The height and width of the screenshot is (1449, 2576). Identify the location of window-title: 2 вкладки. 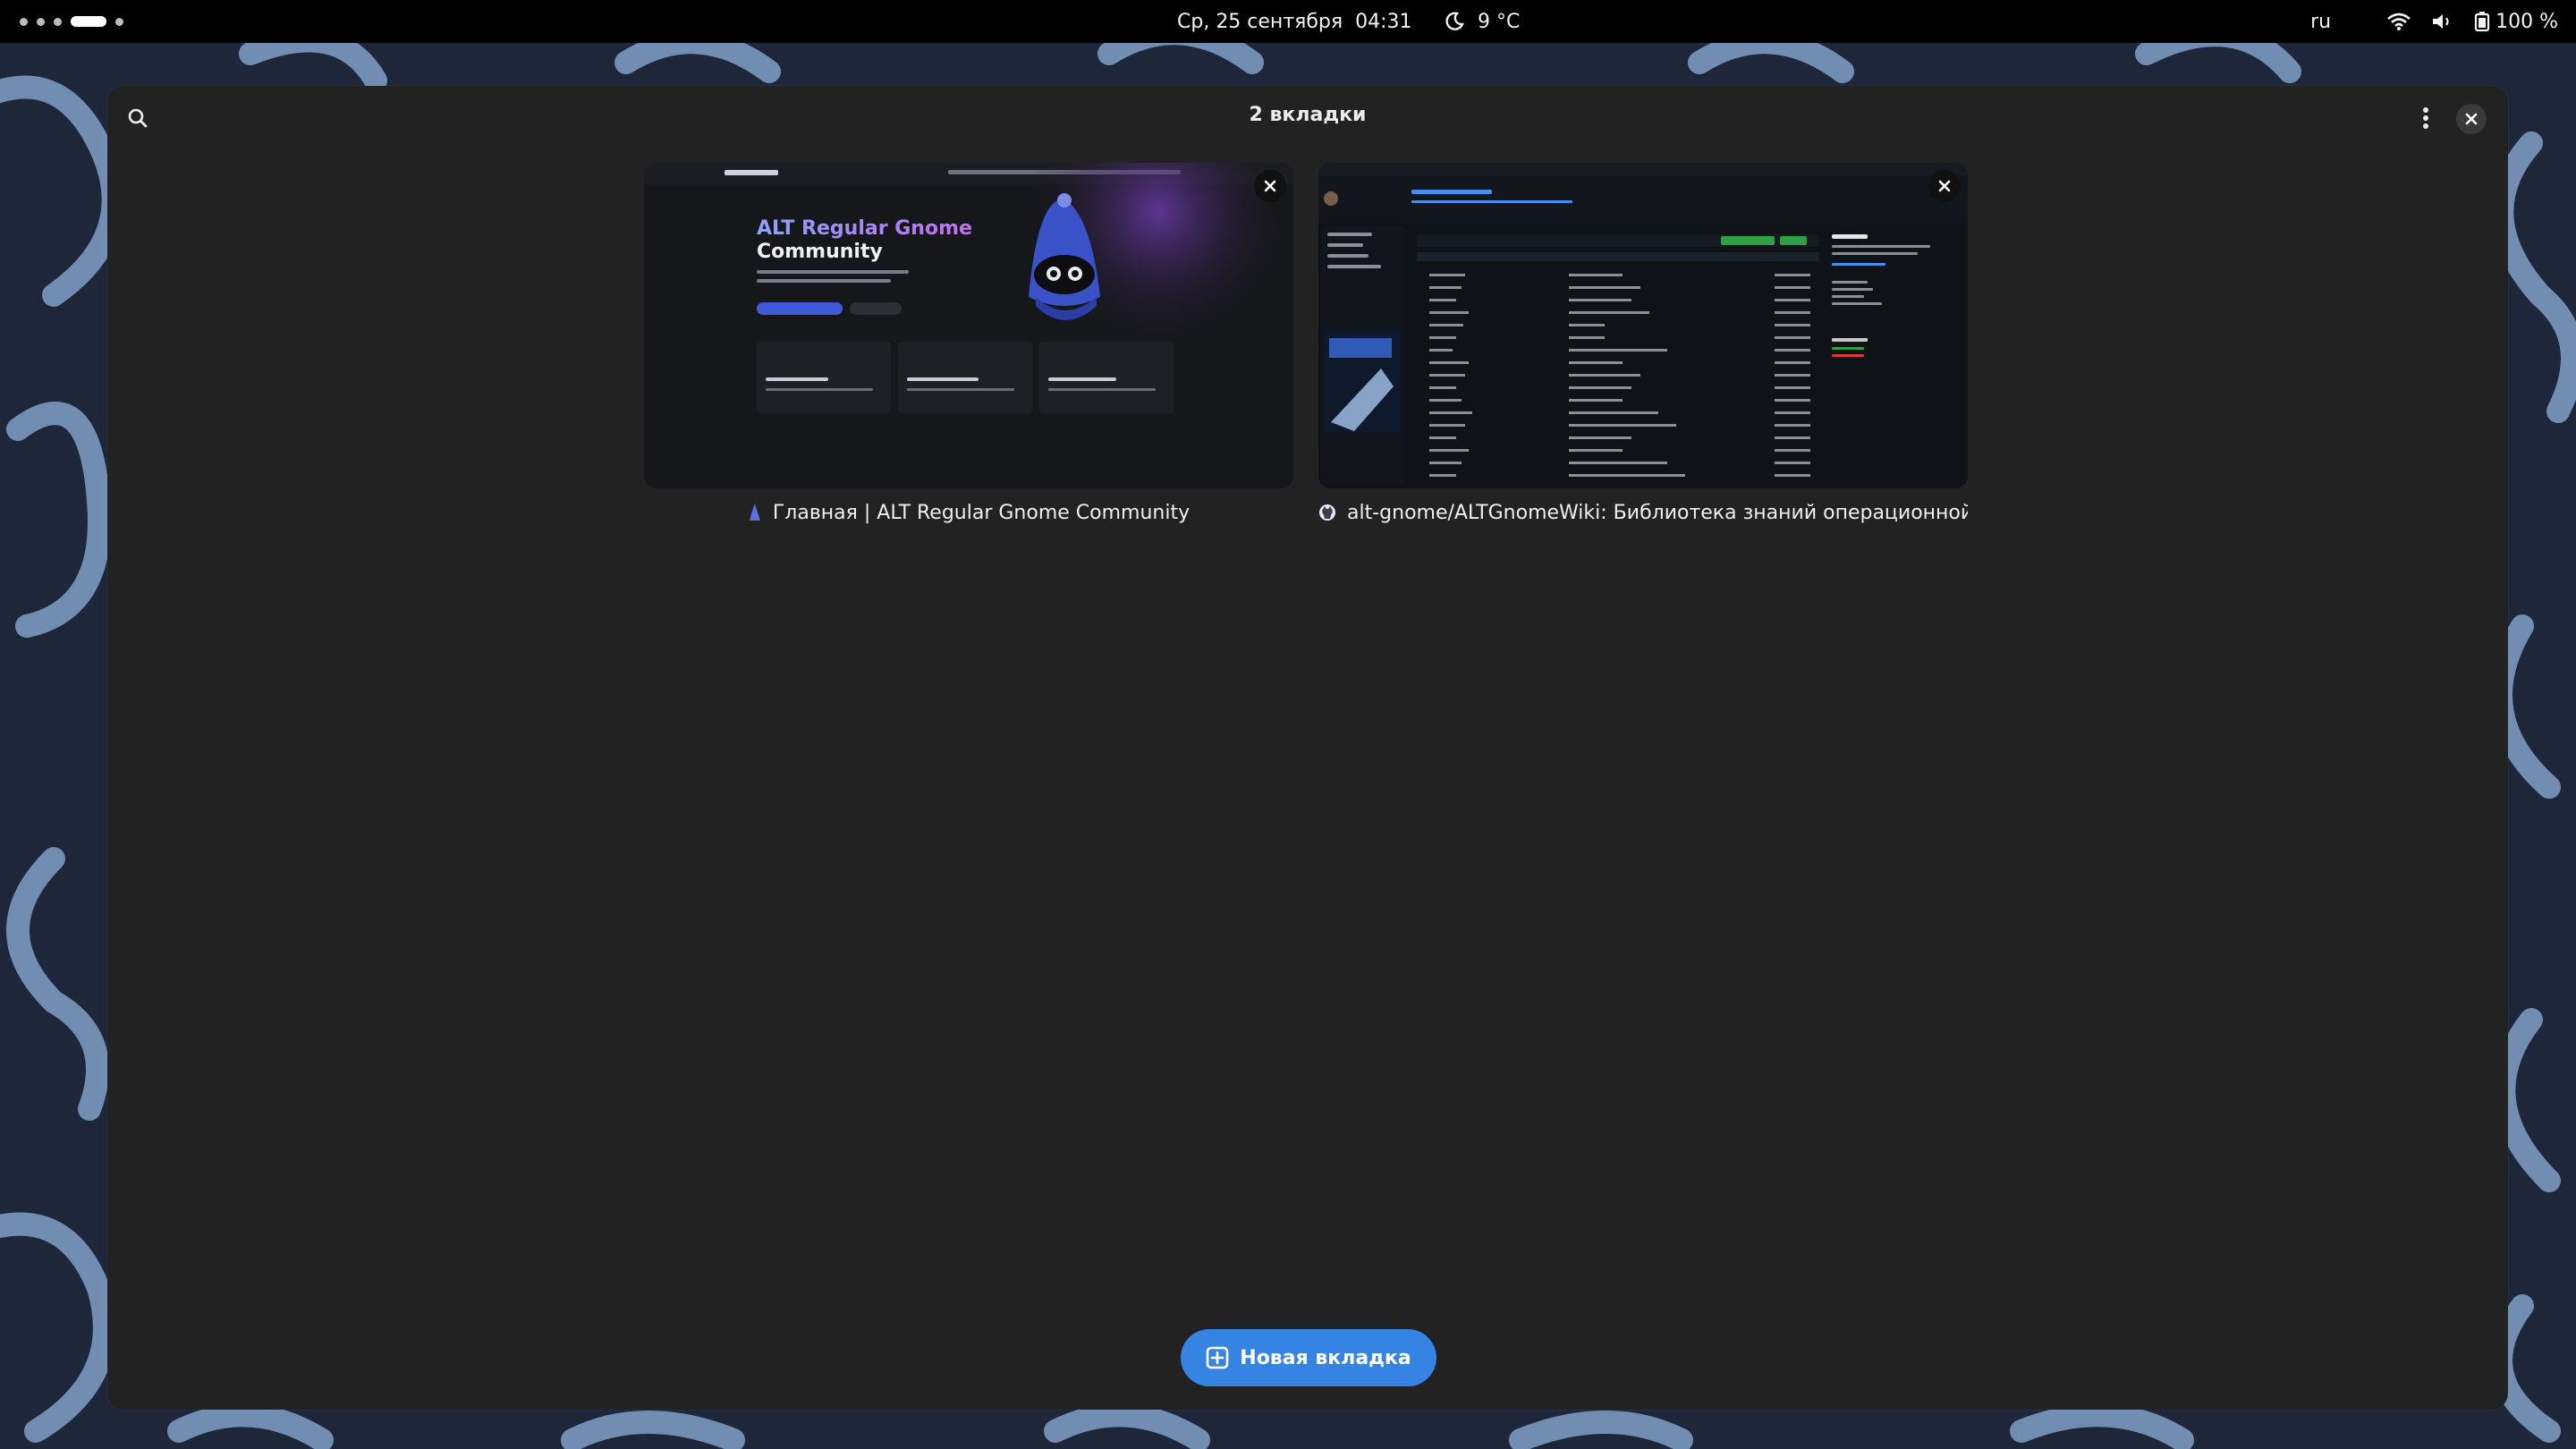
(1308, 115).